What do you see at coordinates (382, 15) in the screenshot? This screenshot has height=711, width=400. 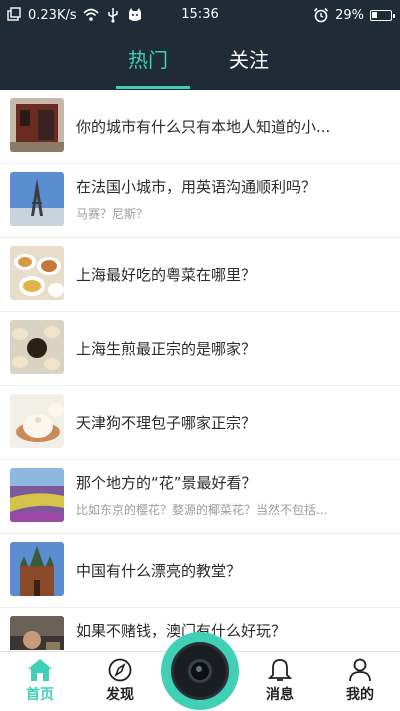 I see `battery-icon` at bounding box center [382, 15].